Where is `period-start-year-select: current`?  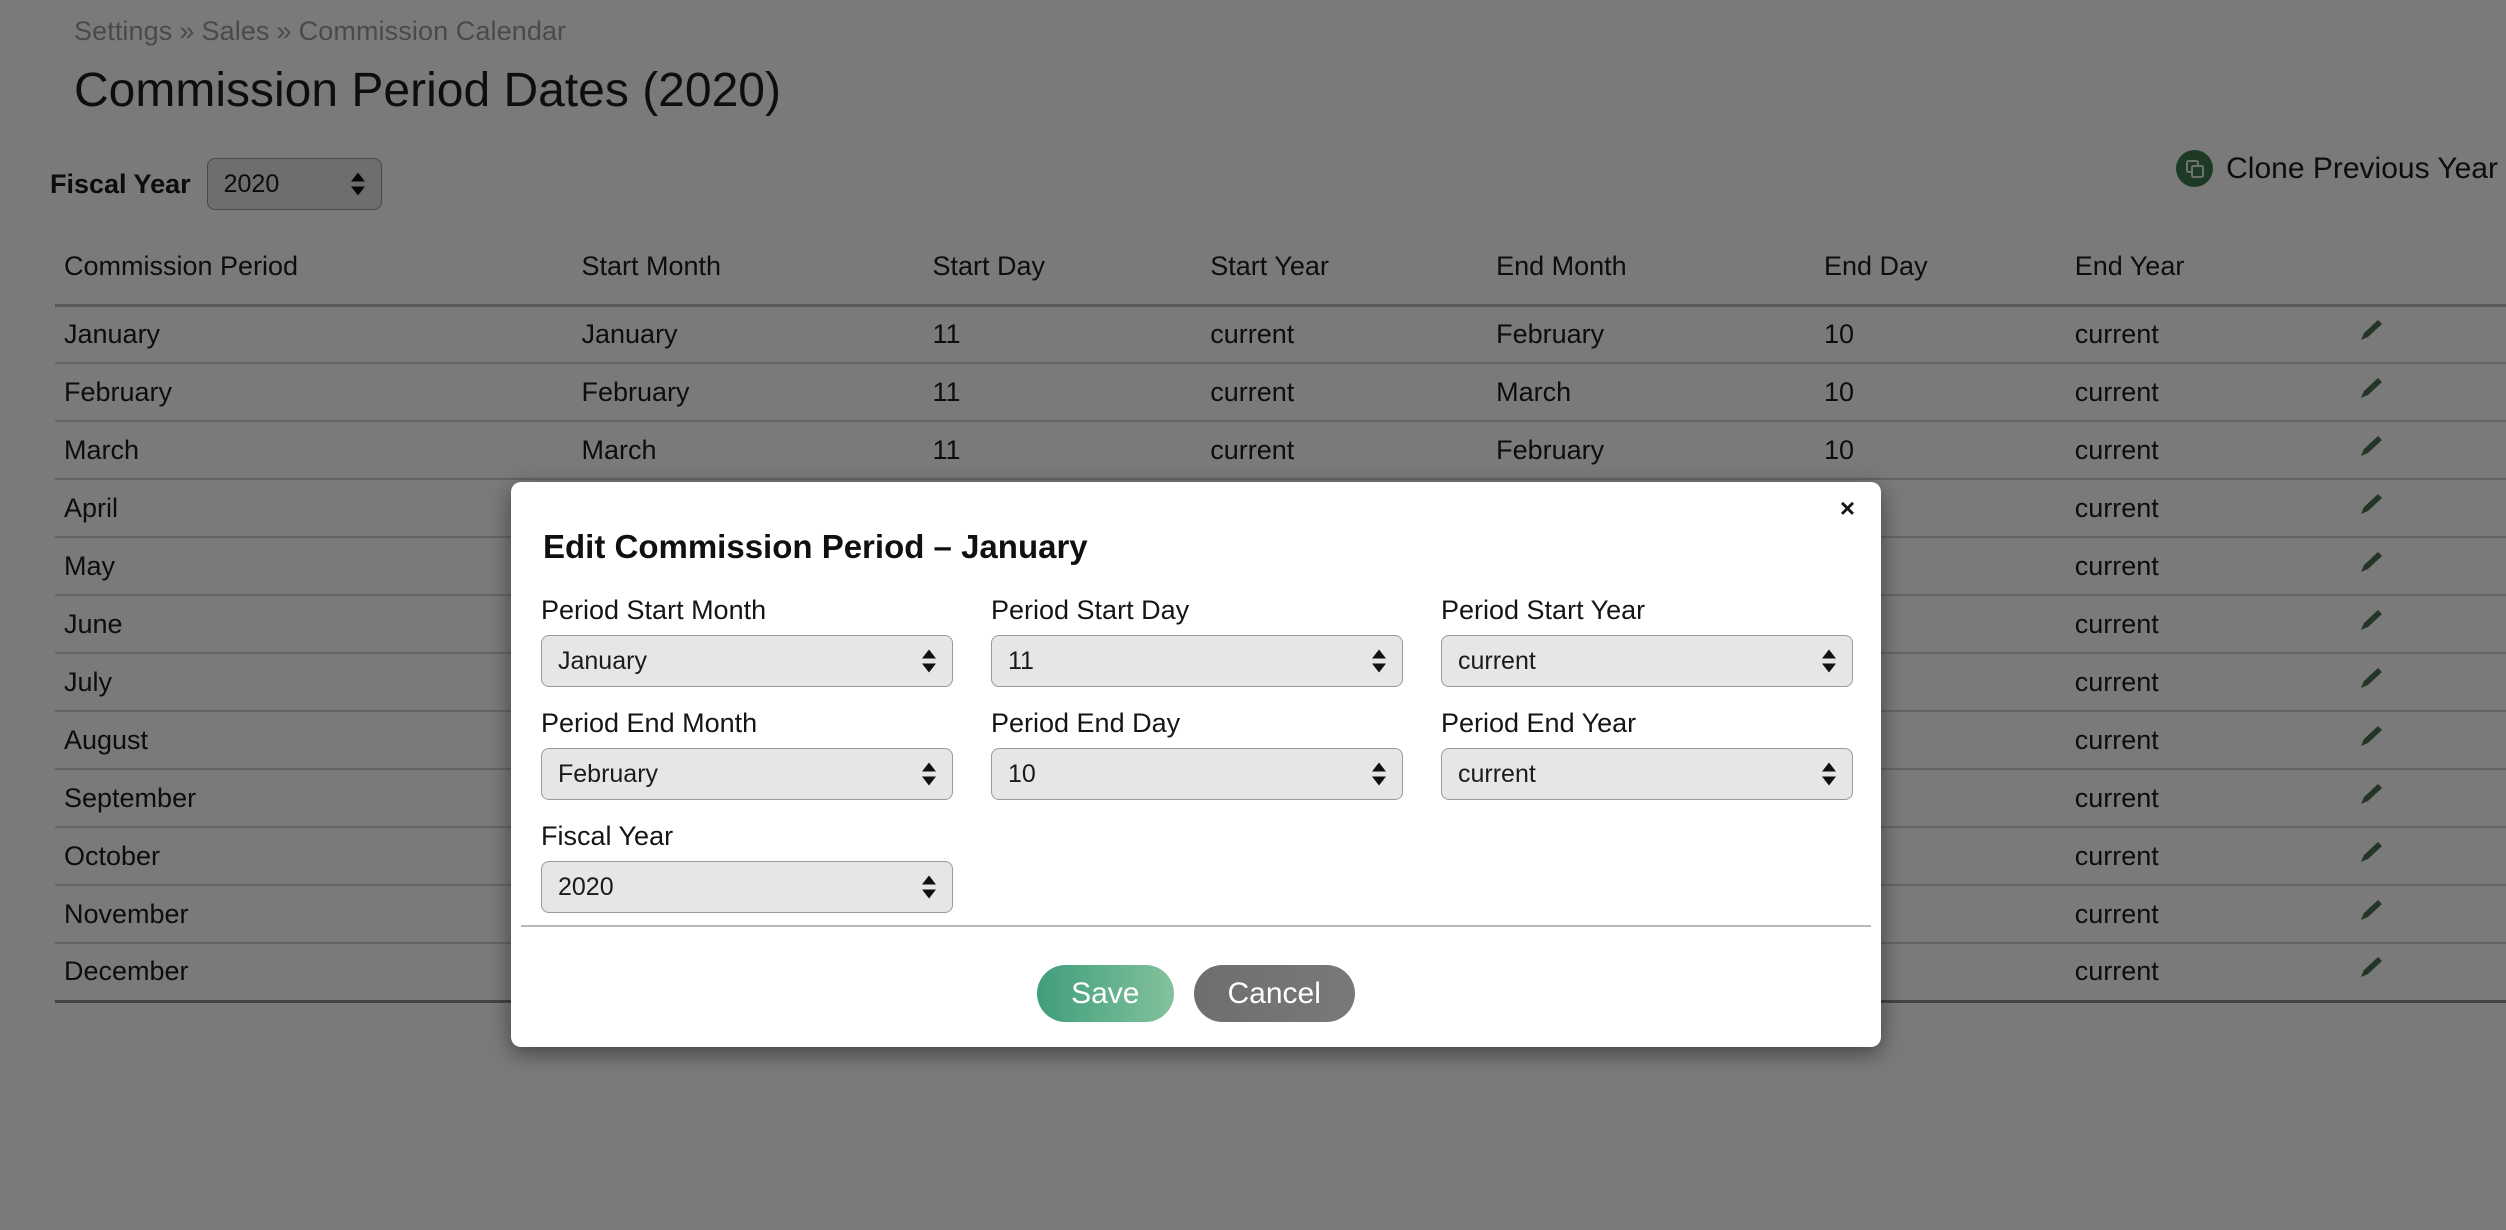 period-start-year-select: current is located at coordinates (1647, 661).